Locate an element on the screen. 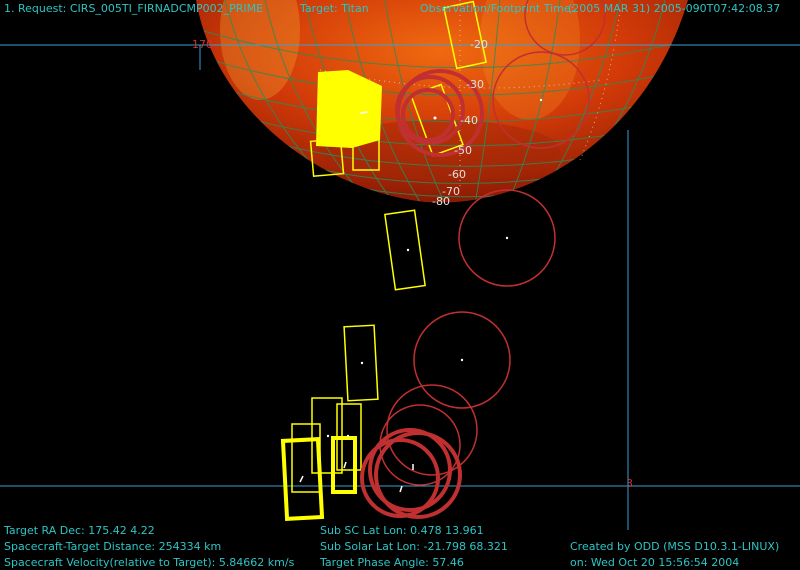 The image size is (800, 570). lat-label: -80 is located at coordinates (441, 201).